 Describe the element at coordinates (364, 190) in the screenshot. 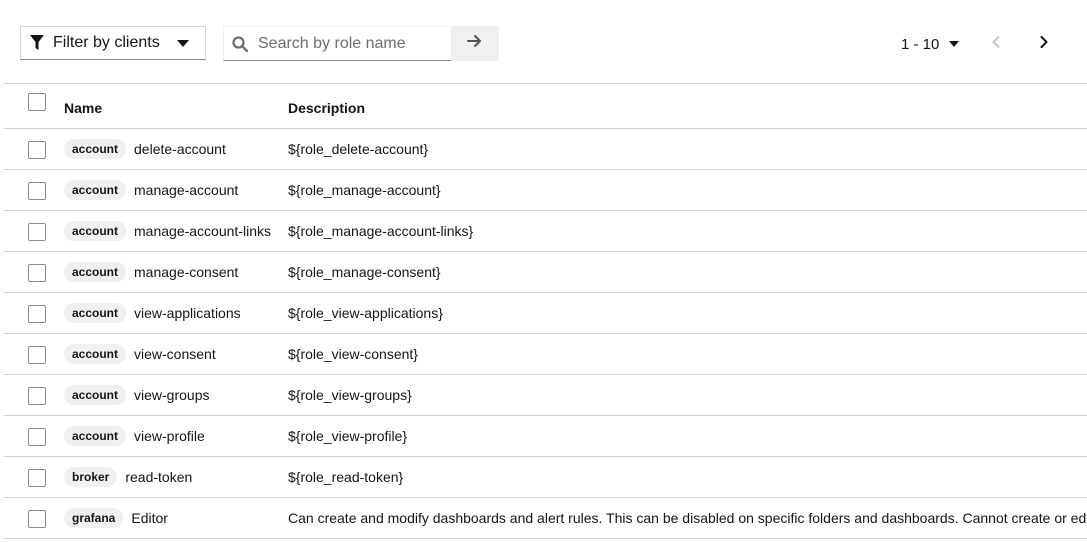

I see `role-description: ${role_manage-account}` at that location.